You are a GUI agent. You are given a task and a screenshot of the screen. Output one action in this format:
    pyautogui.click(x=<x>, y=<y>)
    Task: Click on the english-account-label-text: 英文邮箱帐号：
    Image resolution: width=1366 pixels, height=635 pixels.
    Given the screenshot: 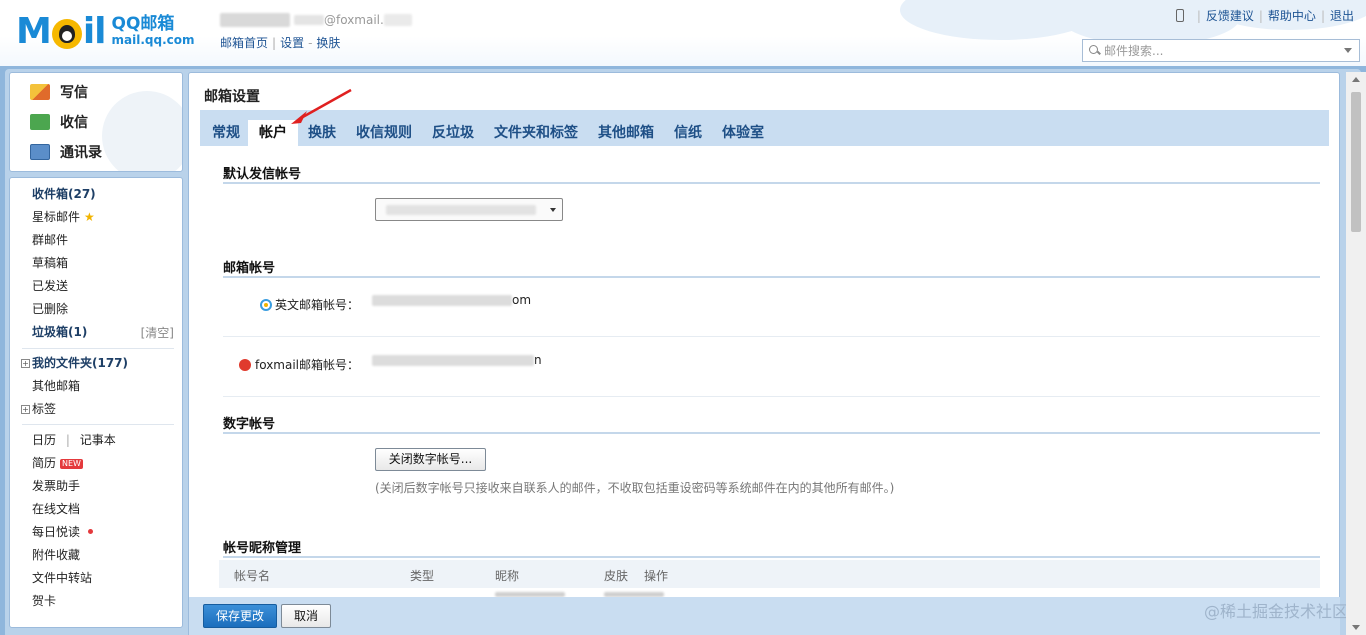 What is the action you would take?
    pyautogui.click(x=317, y=305)
    